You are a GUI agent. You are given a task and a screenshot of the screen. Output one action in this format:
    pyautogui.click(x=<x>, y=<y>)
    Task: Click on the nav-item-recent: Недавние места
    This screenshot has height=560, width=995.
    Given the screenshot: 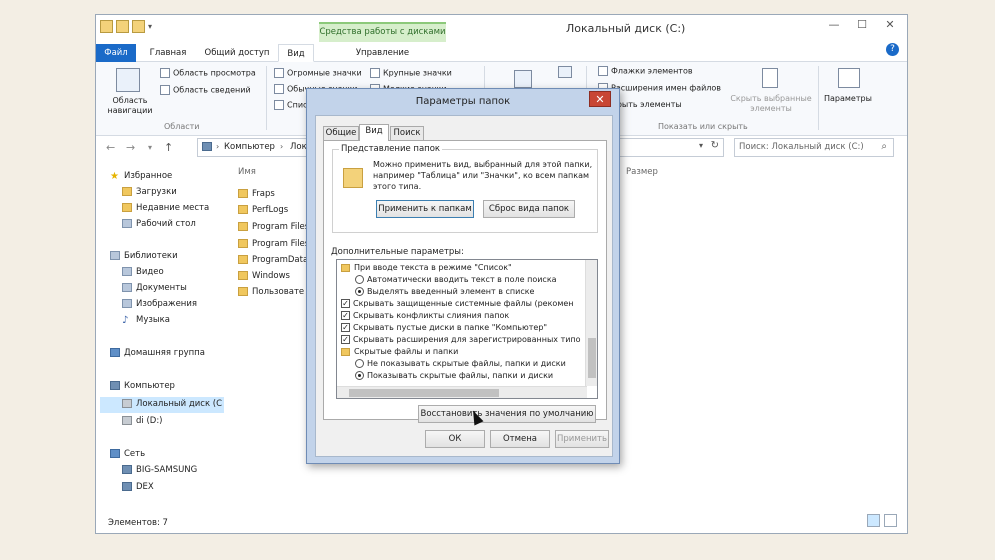 What is the action you would take?
    pyautogui.click(x=165, y=208)
    